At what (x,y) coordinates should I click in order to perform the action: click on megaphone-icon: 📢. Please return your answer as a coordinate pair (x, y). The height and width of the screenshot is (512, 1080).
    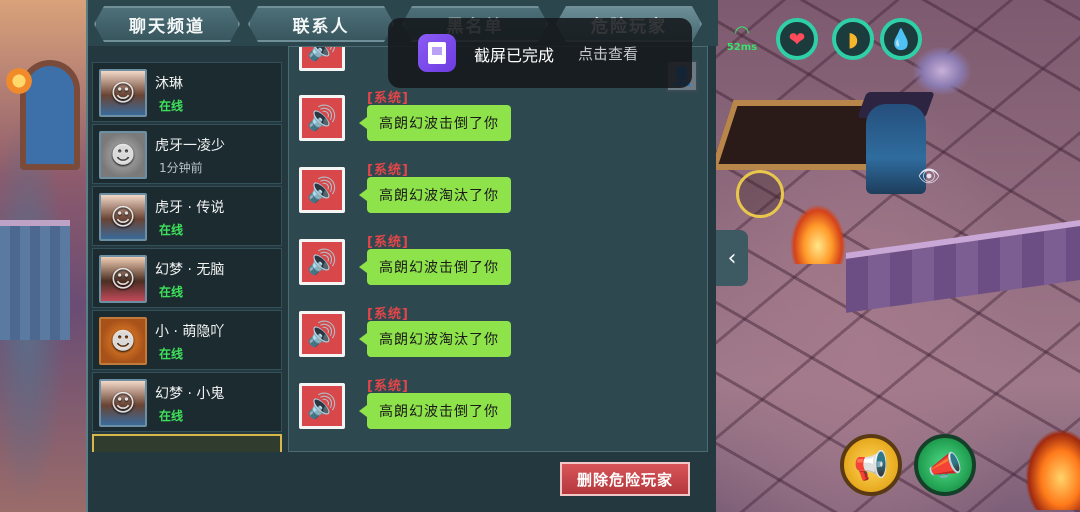
    Looking at the image, I should click on (871, 465).